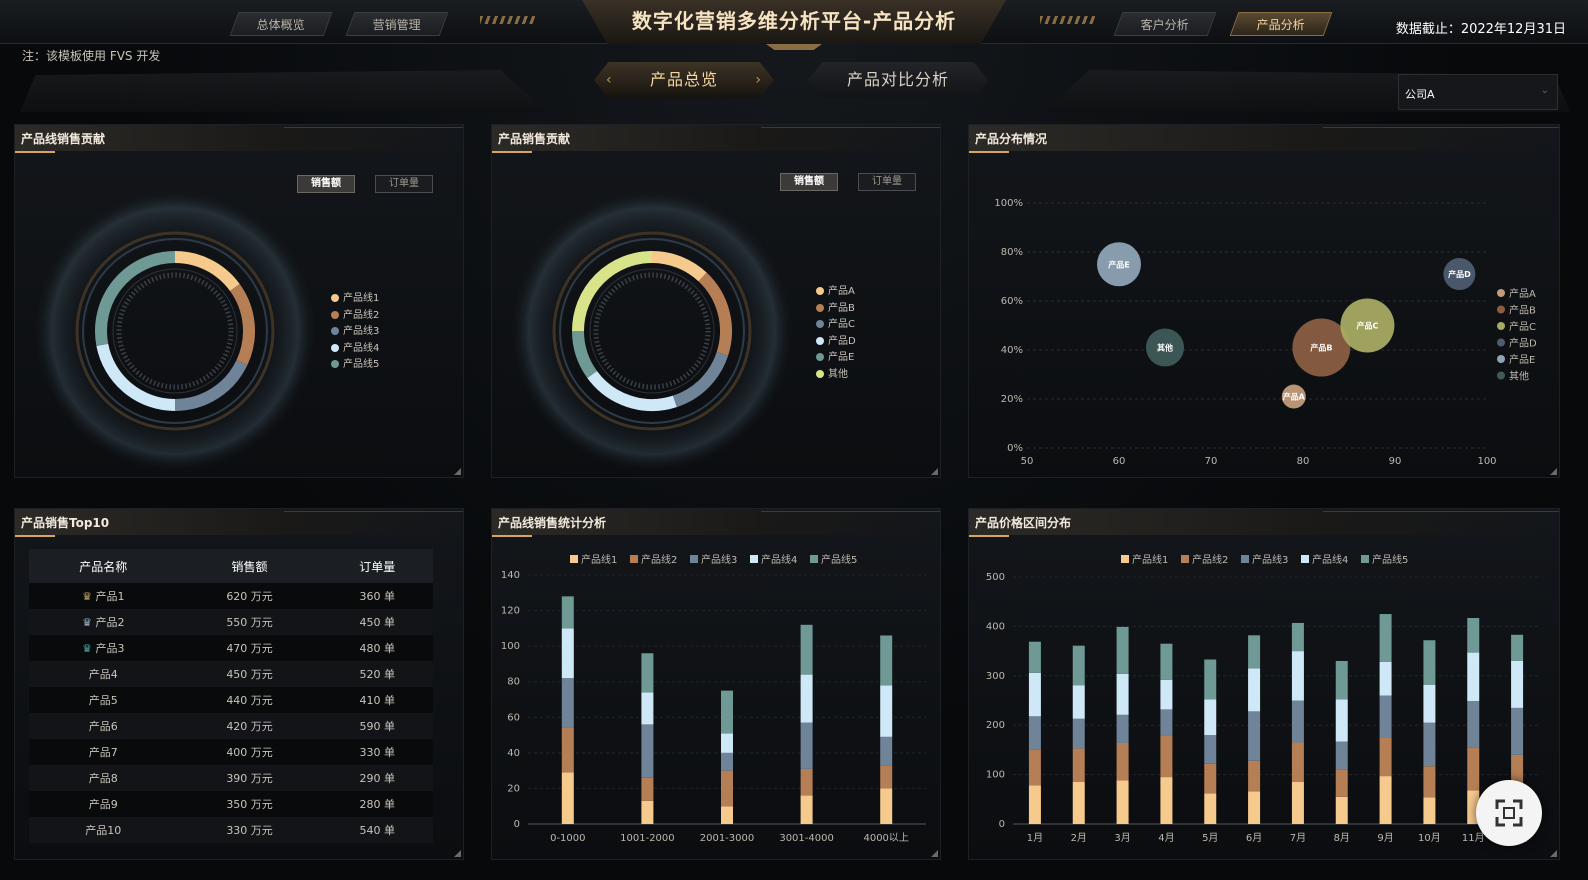  What do you see at coordinates (1012, 399) in the screenshot?
I see `y-tick-label: 20%` at bounding box center [1012, 399].